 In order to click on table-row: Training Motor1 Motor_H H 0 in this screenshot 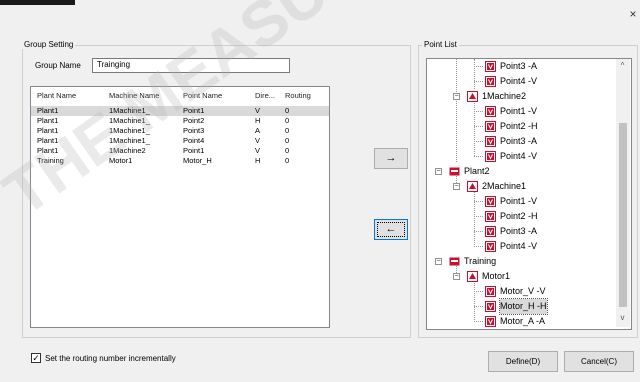, I will do `click(180, 161)`.